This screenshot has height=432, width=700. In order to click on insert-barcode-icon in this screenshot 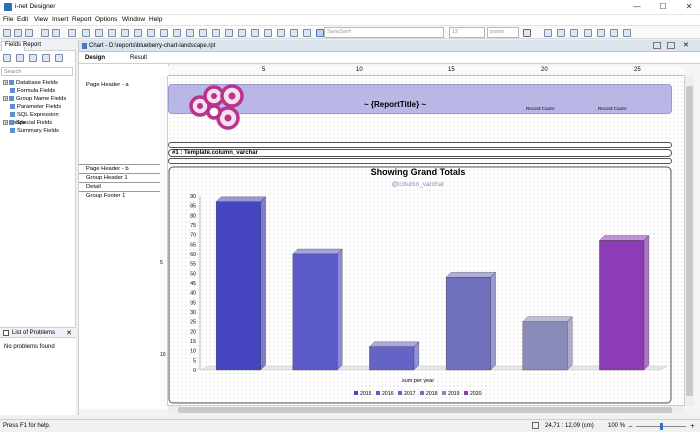, I will do `click(229, 33)`.